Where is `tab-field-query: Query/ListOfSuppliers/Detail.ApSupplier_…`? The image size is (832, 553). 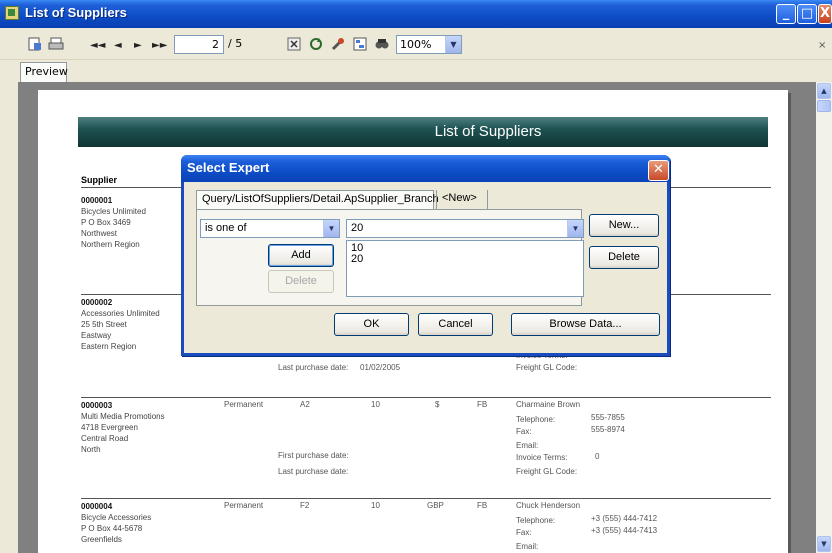
tab-field-query: Query/ListOfSuppliers/Detail.ApSupplier_… is located at coordinates (317, 200).